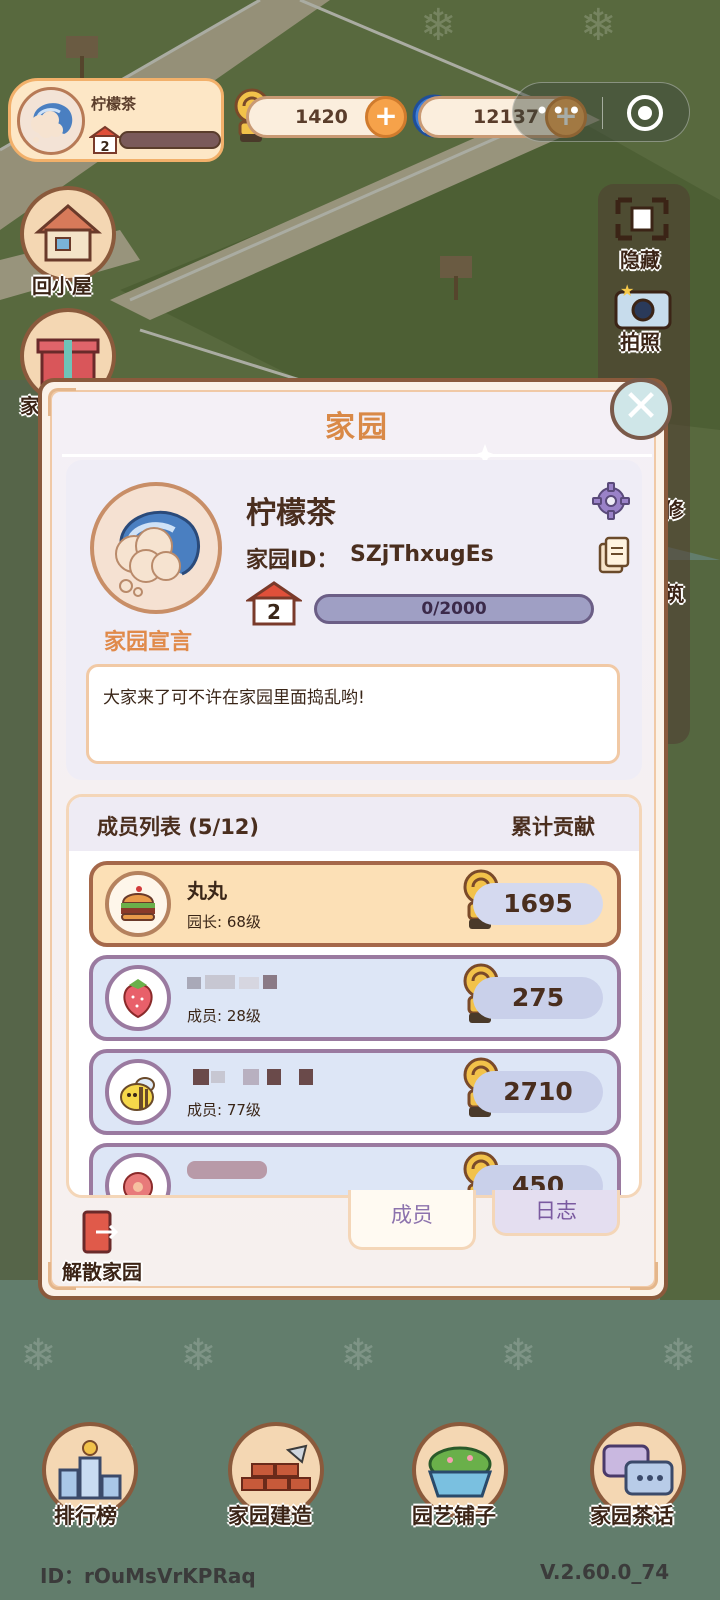 This screenshot has width=720, height=1600. I want to click on player-level-bar, so click(170, 140).